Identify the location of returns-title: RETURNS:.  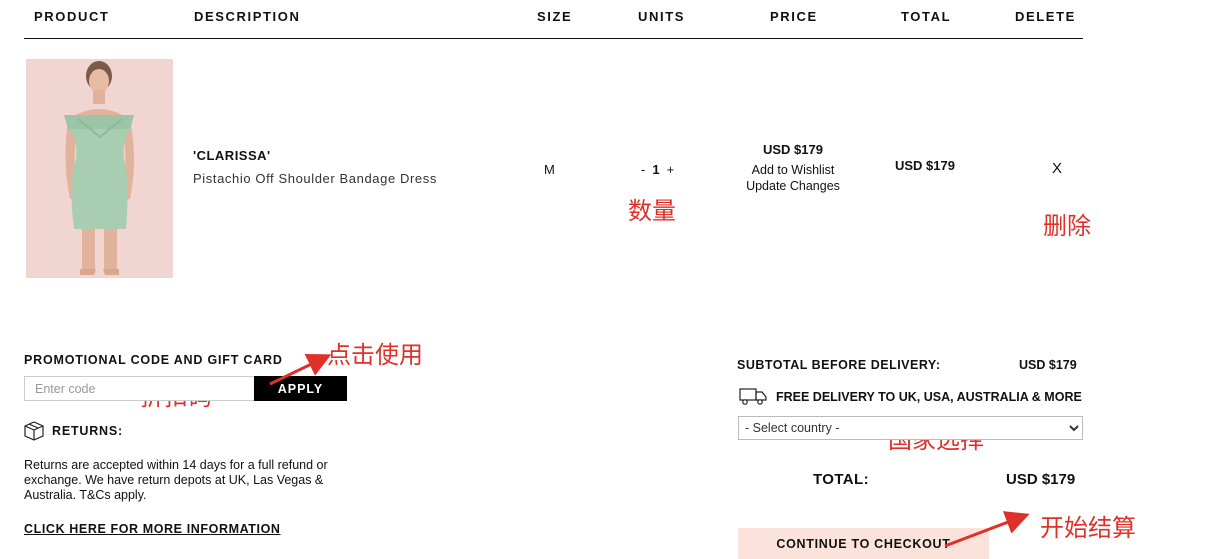
(87, 431).